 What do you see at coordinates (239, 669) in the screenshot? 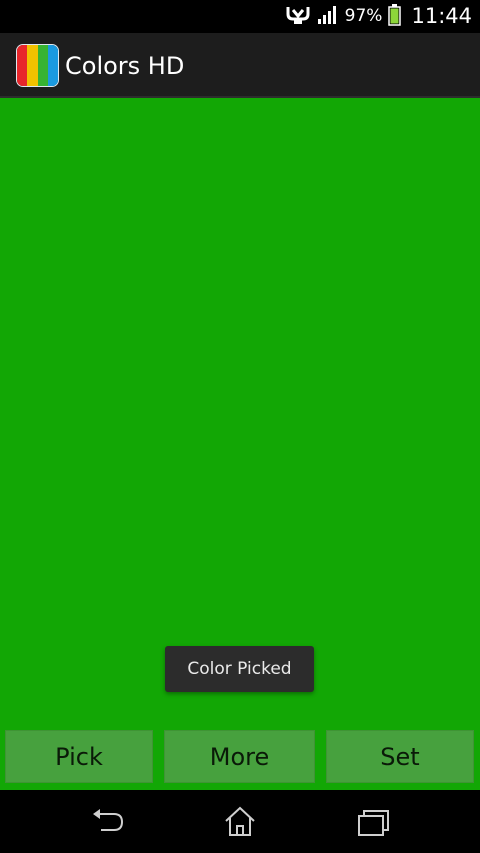
I see `toast-message: Color Picked` at bounding box center [239, 669].